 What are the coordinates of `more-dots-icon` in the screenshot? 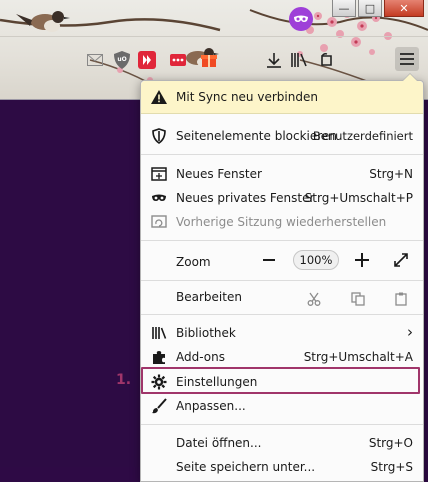 It's located at (178, 60).